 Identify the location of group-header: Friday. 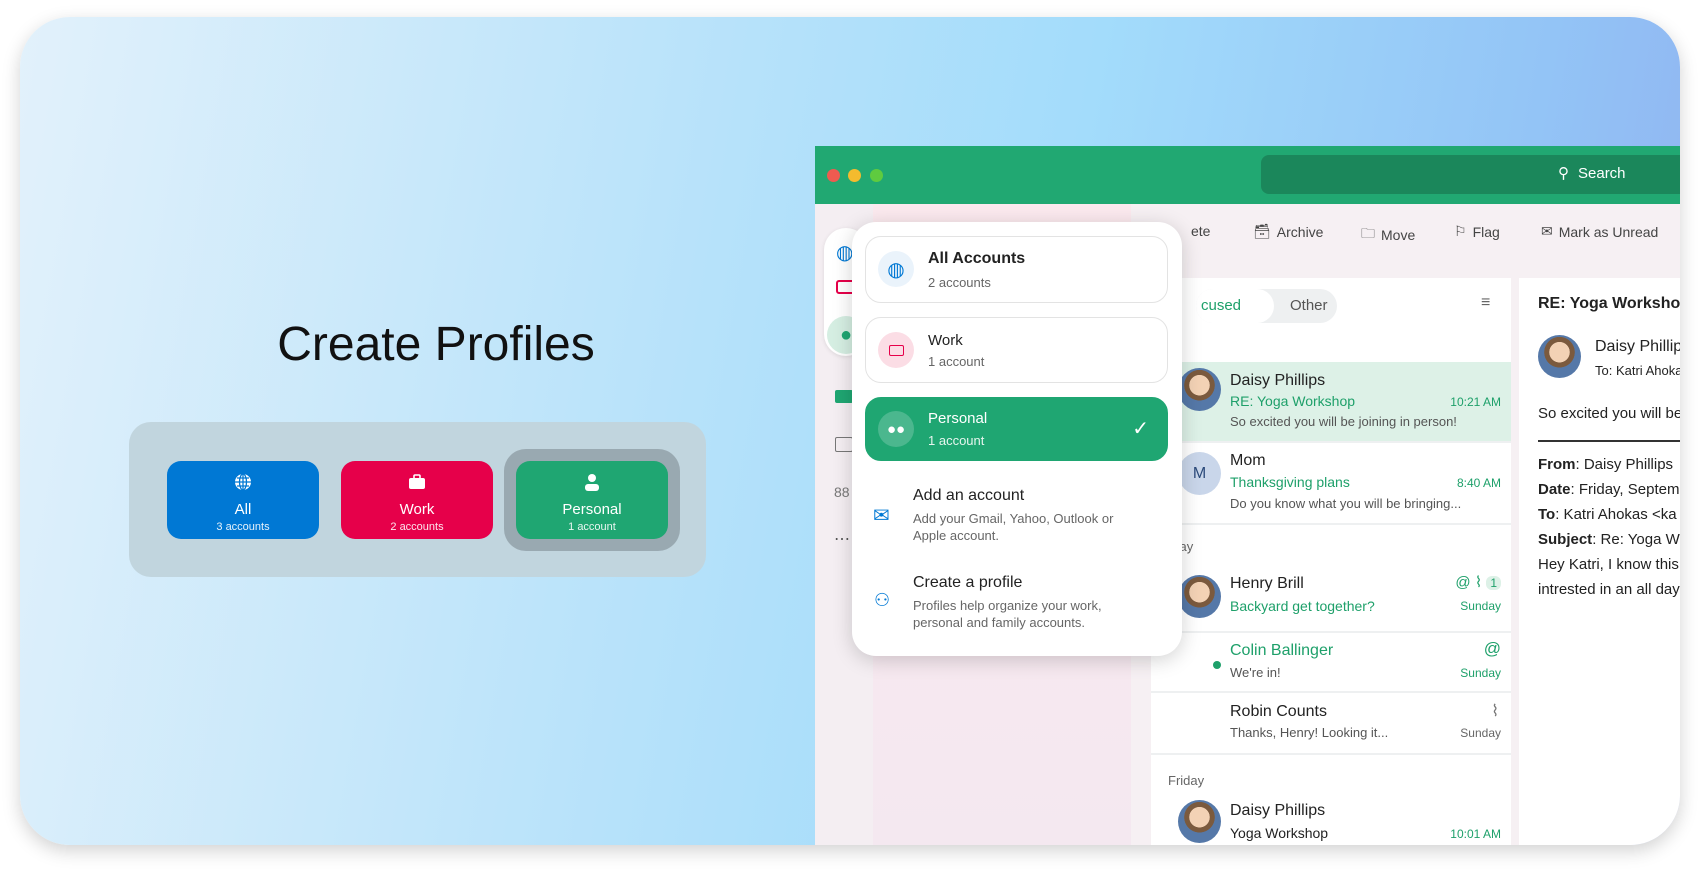
(1186, 780).